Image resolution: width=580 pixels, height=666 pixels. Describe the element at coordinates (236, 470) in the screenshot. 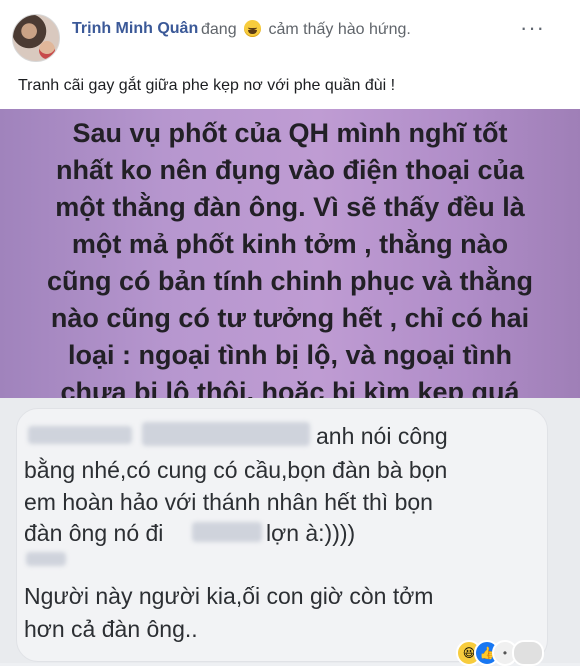

I see `comment-text: bằng nhé,có cung có cầu,bọn đàn bà bọn` at that location.